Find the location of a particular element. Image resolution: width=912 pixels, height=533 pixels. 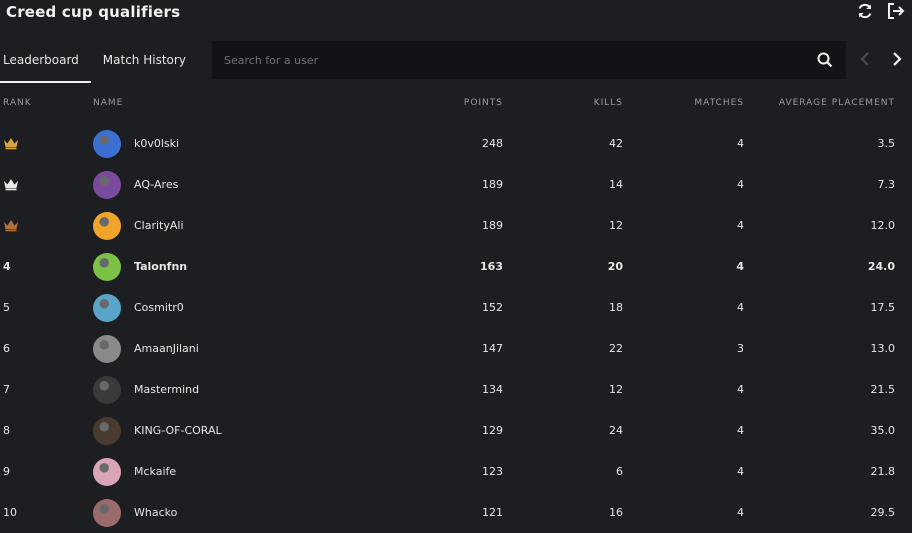

player-name: k0v0lski is located at coordinates (156, 143).